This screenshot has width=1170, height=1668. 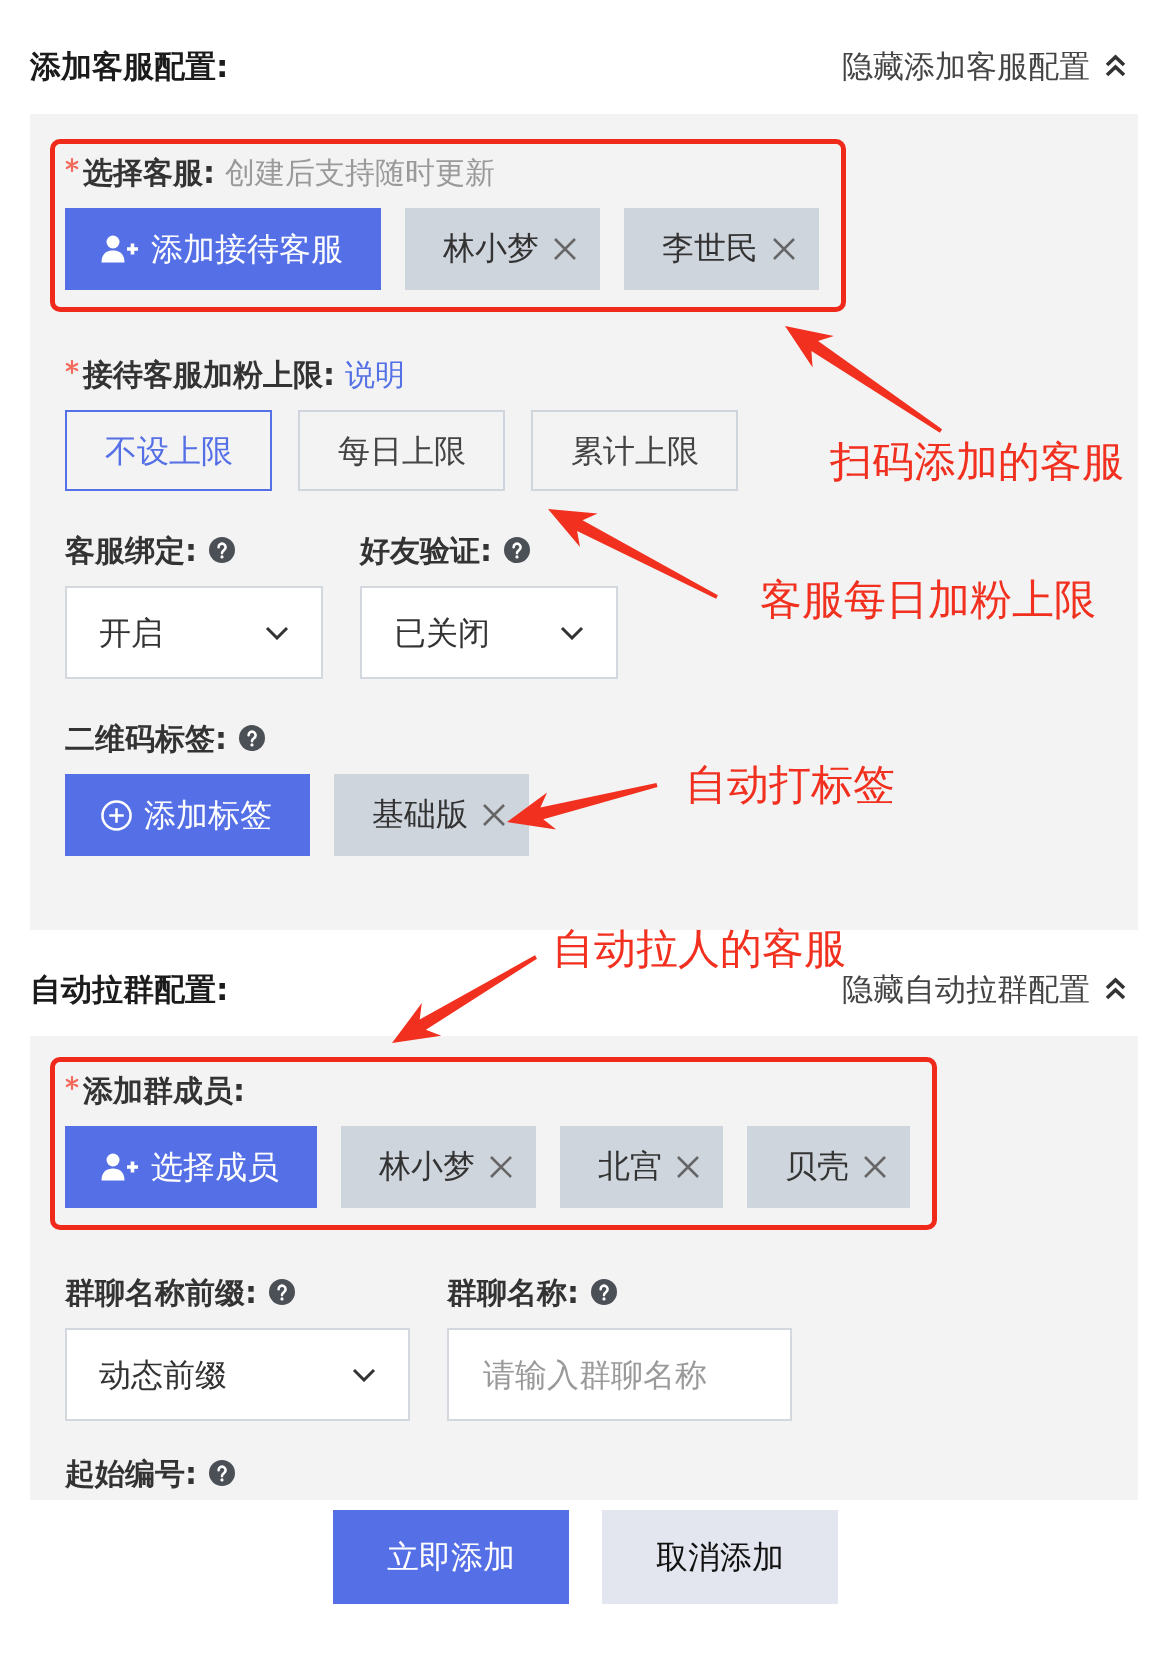 I want to click on dropdown-select: 开启, so click(x=194, y=632).